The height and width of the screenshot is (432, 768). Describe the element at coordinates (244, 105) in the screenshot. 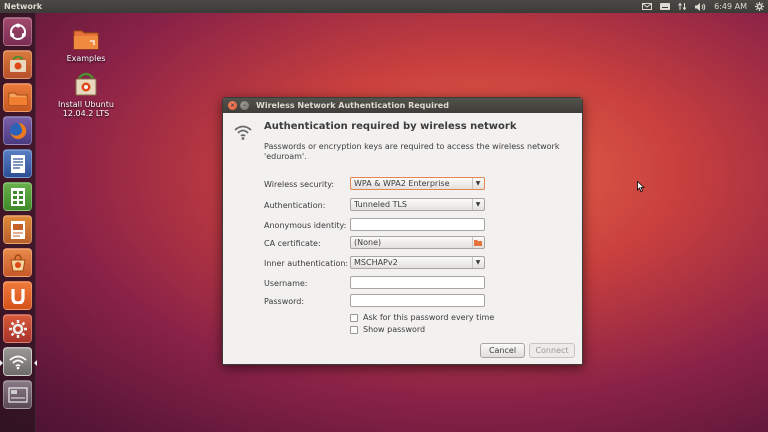

I see `minimize-icon: –` at that location.